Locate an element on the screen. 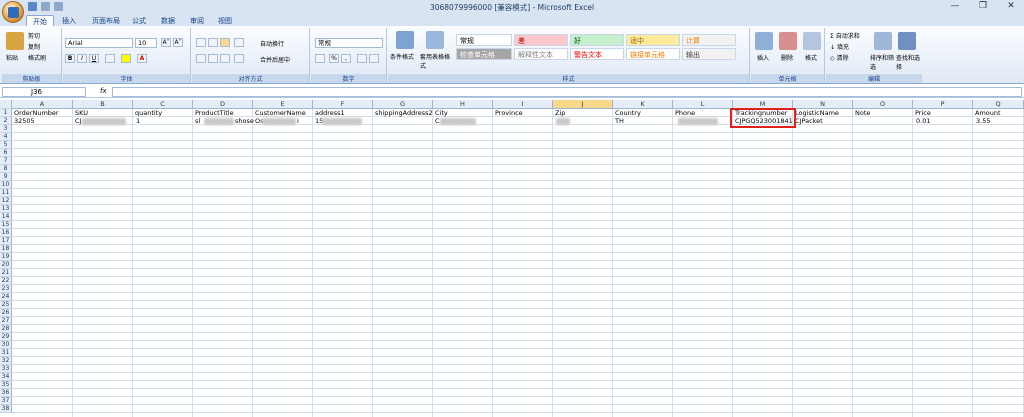  increase-decimal-icon is located at coordinates (362, 58).